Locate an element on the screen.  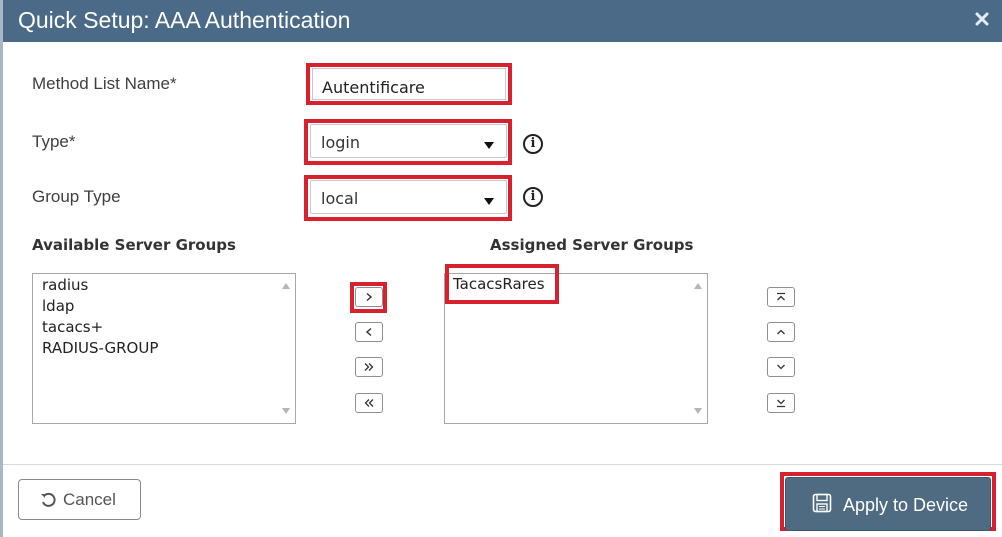
cancel-button: Cancel is located at coordinates (79, 499).